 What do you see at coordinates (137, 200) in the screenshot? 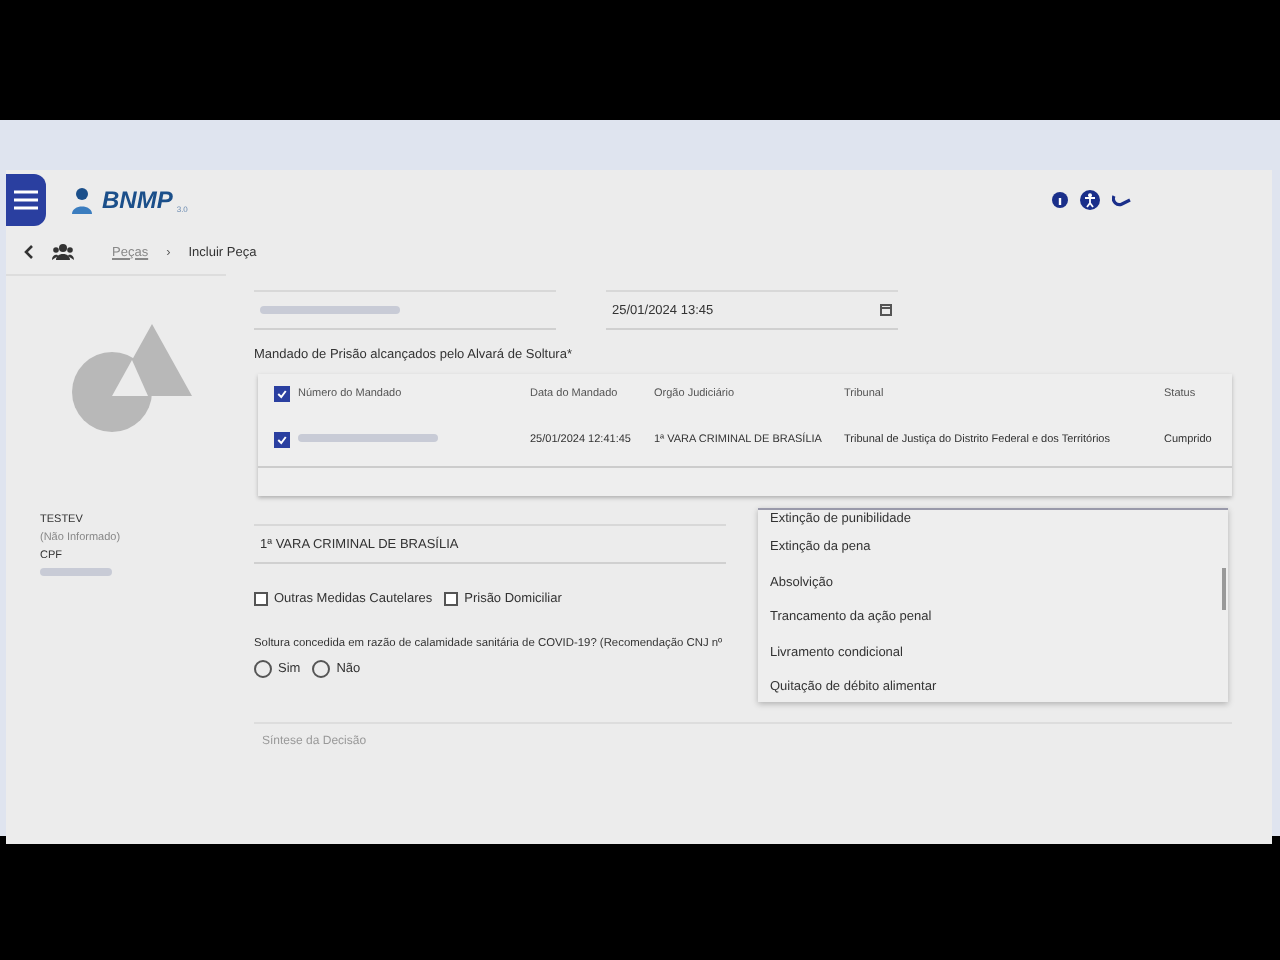
I see `logo-text: BNMP` at bounding box center [137, 200].